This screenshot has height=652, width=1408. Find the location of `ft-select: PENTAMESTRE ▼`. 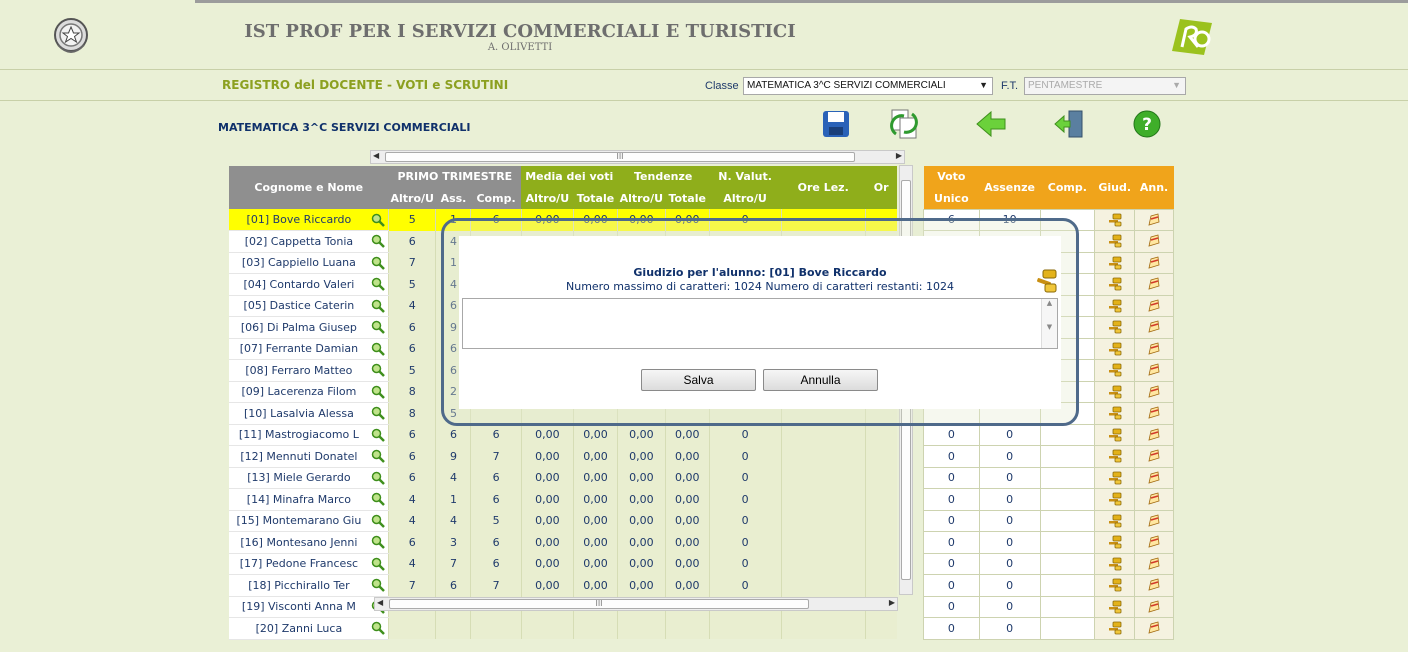

ft-select: PENTAMESTRE ▼ is located at coordinates (1105, 86).